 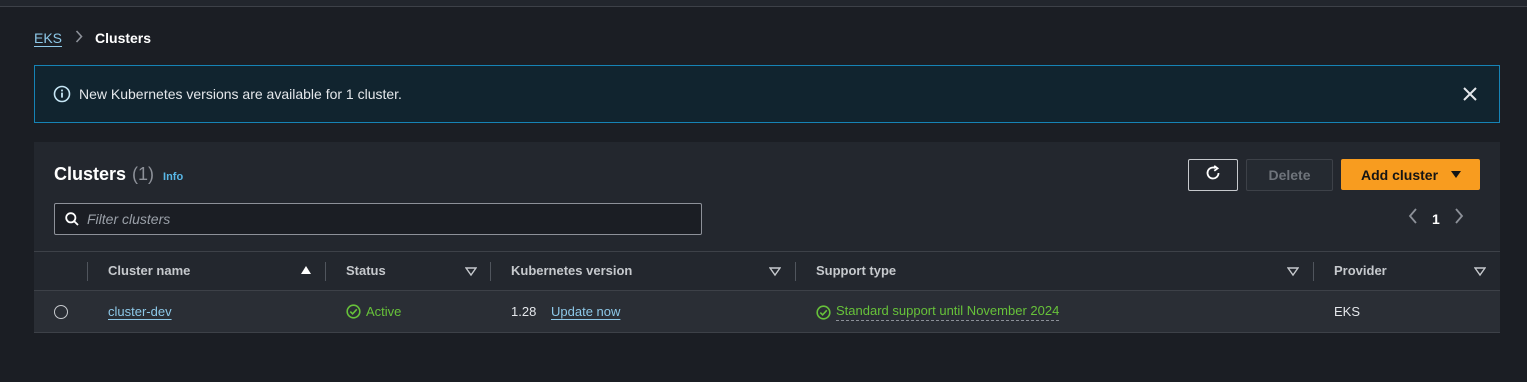 What do you see at coordinates (140, 311) in the screenshot?
I see `cluster-name-link: cluster-dev` at bounding box center [140, 311].